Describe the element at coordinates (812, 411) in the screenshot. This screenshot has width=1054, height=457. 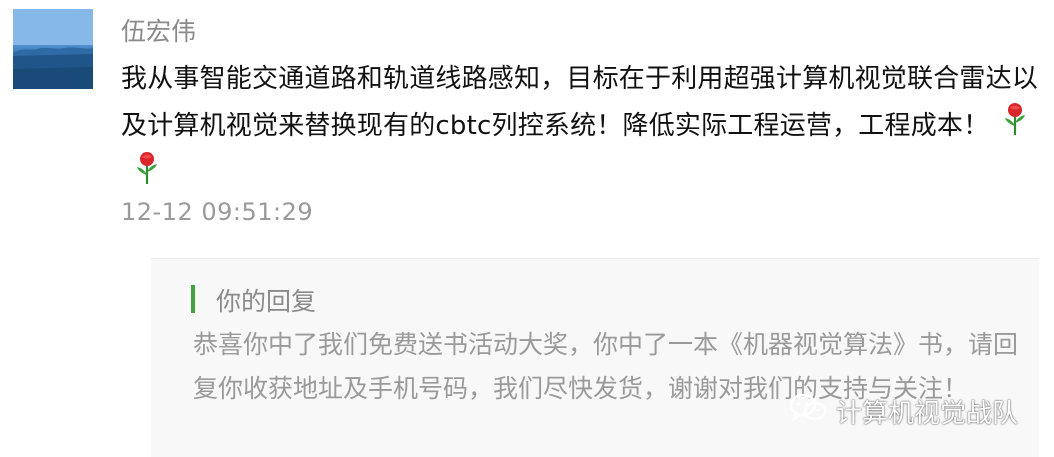
I see `wechat-icon` at that location.